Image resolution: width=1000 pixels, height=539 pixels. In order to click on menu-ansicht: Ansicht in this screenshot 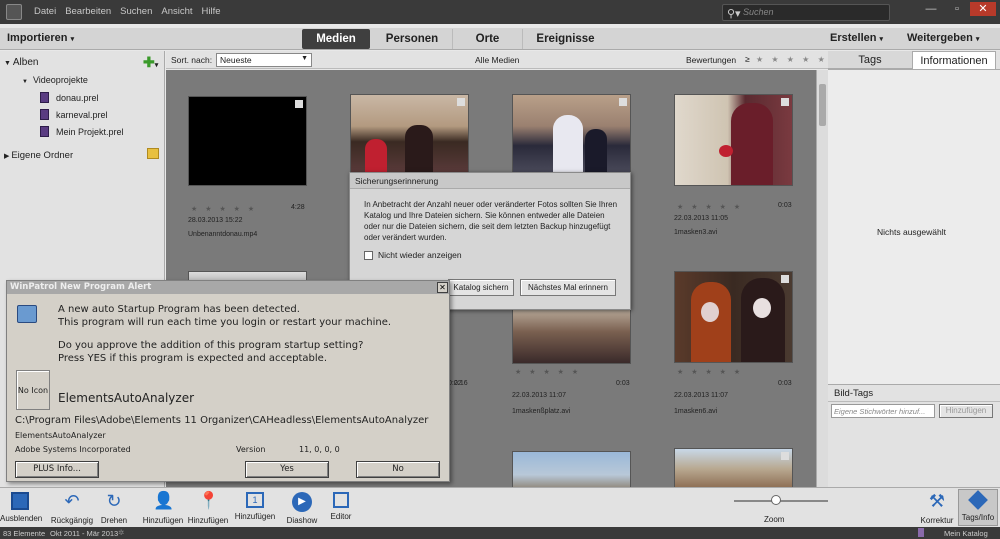, I will do `click(176, 11)`.